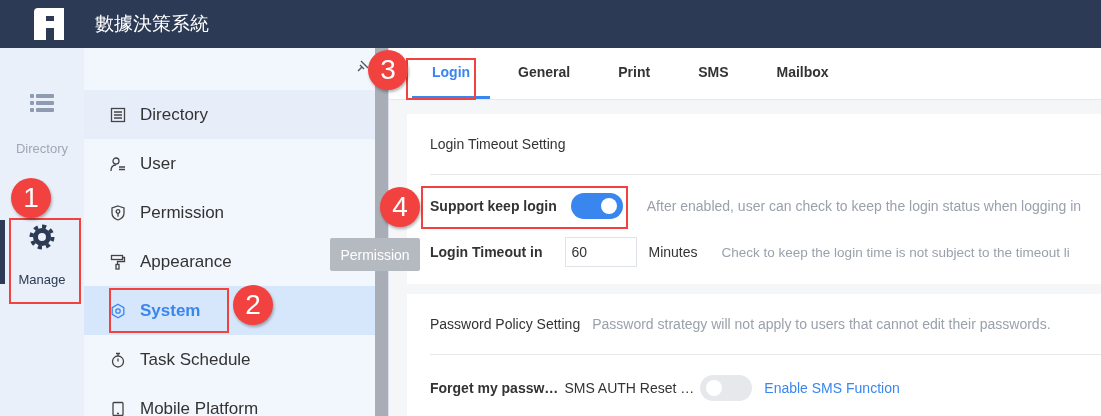  I want to click on note-text: Password strategy will not apply to users that cannot edit their passwords., so click(821, 324).